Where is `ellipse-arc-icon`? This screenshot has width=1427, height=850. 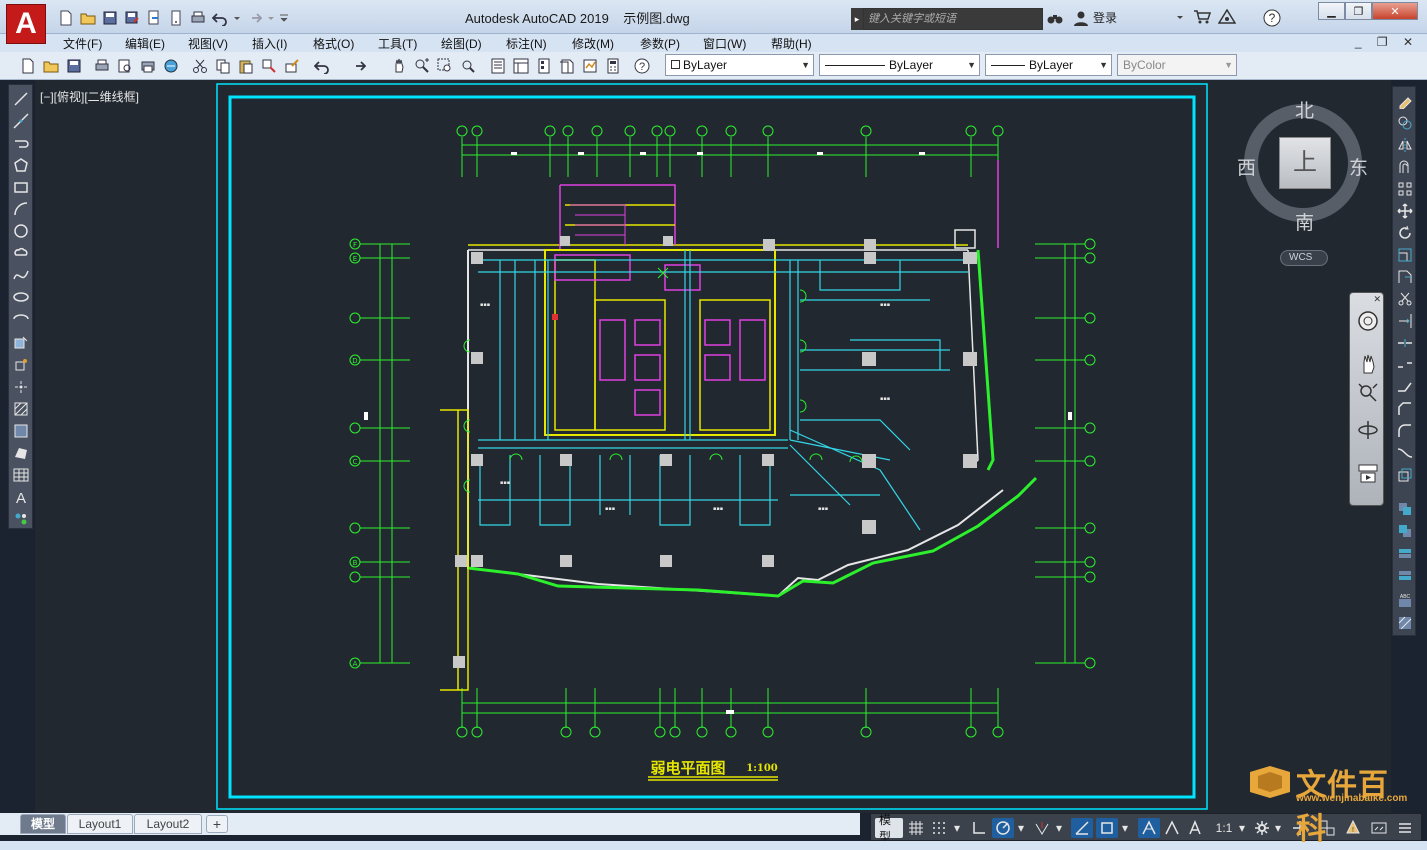
ellipse-arc-icon is located at coordinates (21, 319).